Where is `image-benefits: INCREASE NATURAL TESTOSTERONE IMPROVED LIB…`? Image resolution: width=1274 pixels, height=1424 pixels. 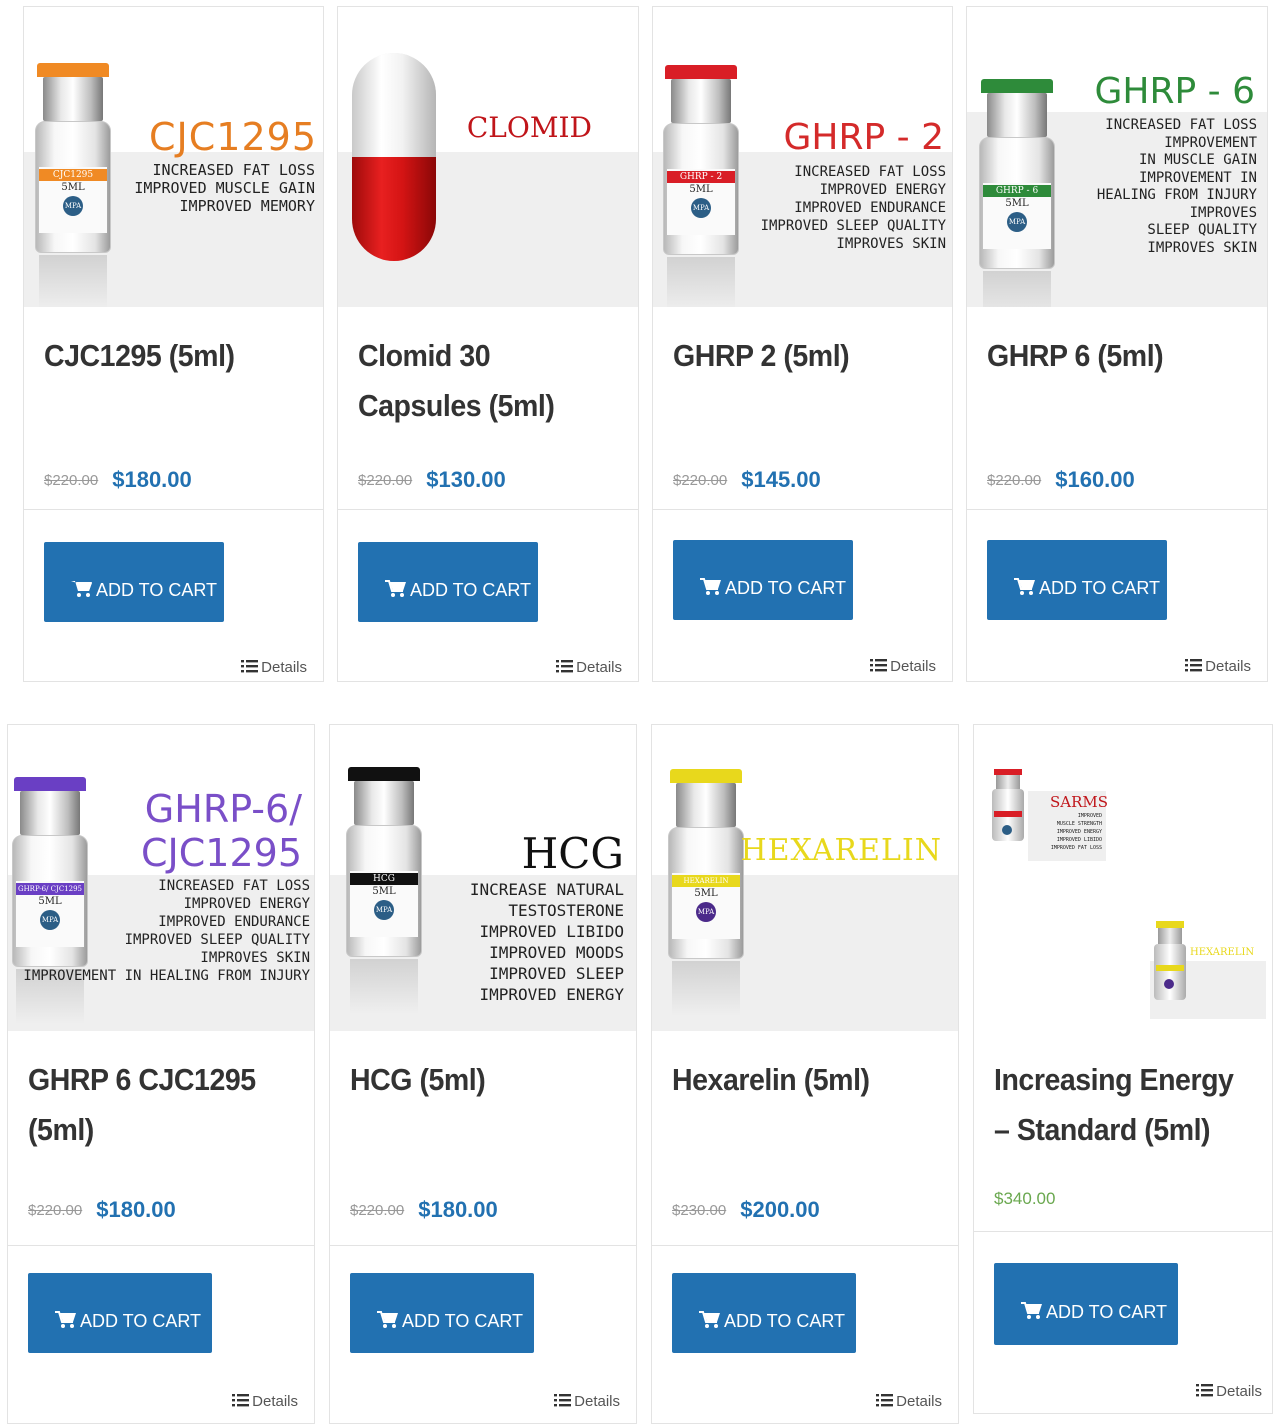
image-benefits: INCREASE NATURAL TESTOSTERONE IMPROVED LIB… is located at coordinates (546, 942).